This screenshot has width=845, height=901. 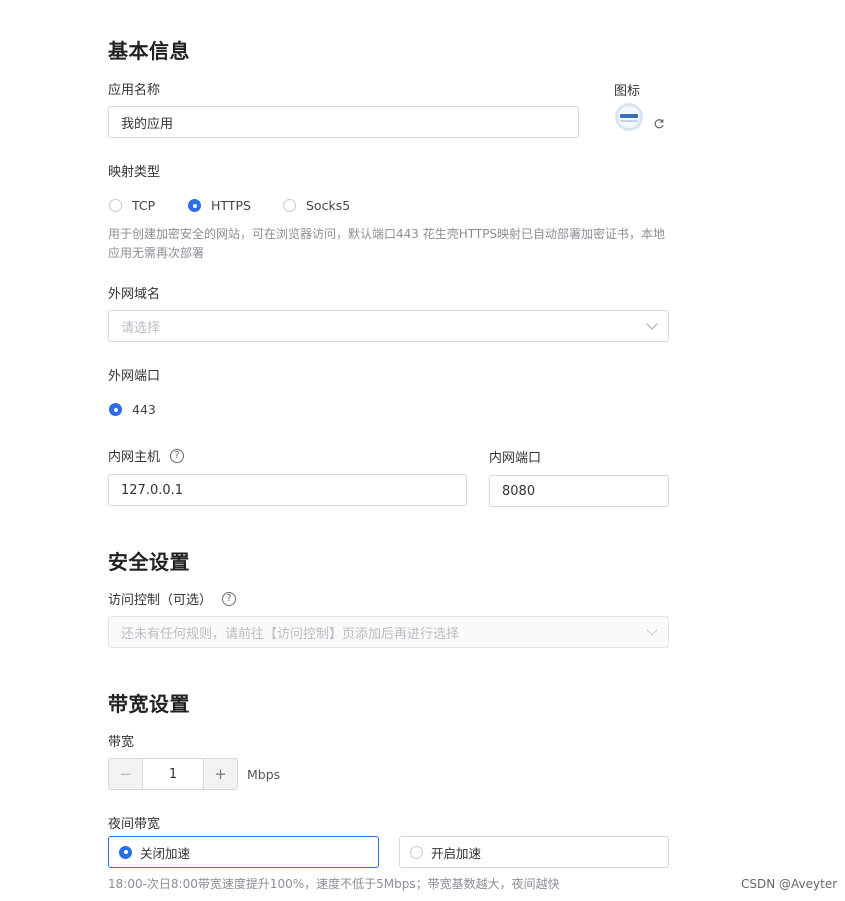 I want to click on radio-https-label: HTTPS, so click(x=231, y=205).